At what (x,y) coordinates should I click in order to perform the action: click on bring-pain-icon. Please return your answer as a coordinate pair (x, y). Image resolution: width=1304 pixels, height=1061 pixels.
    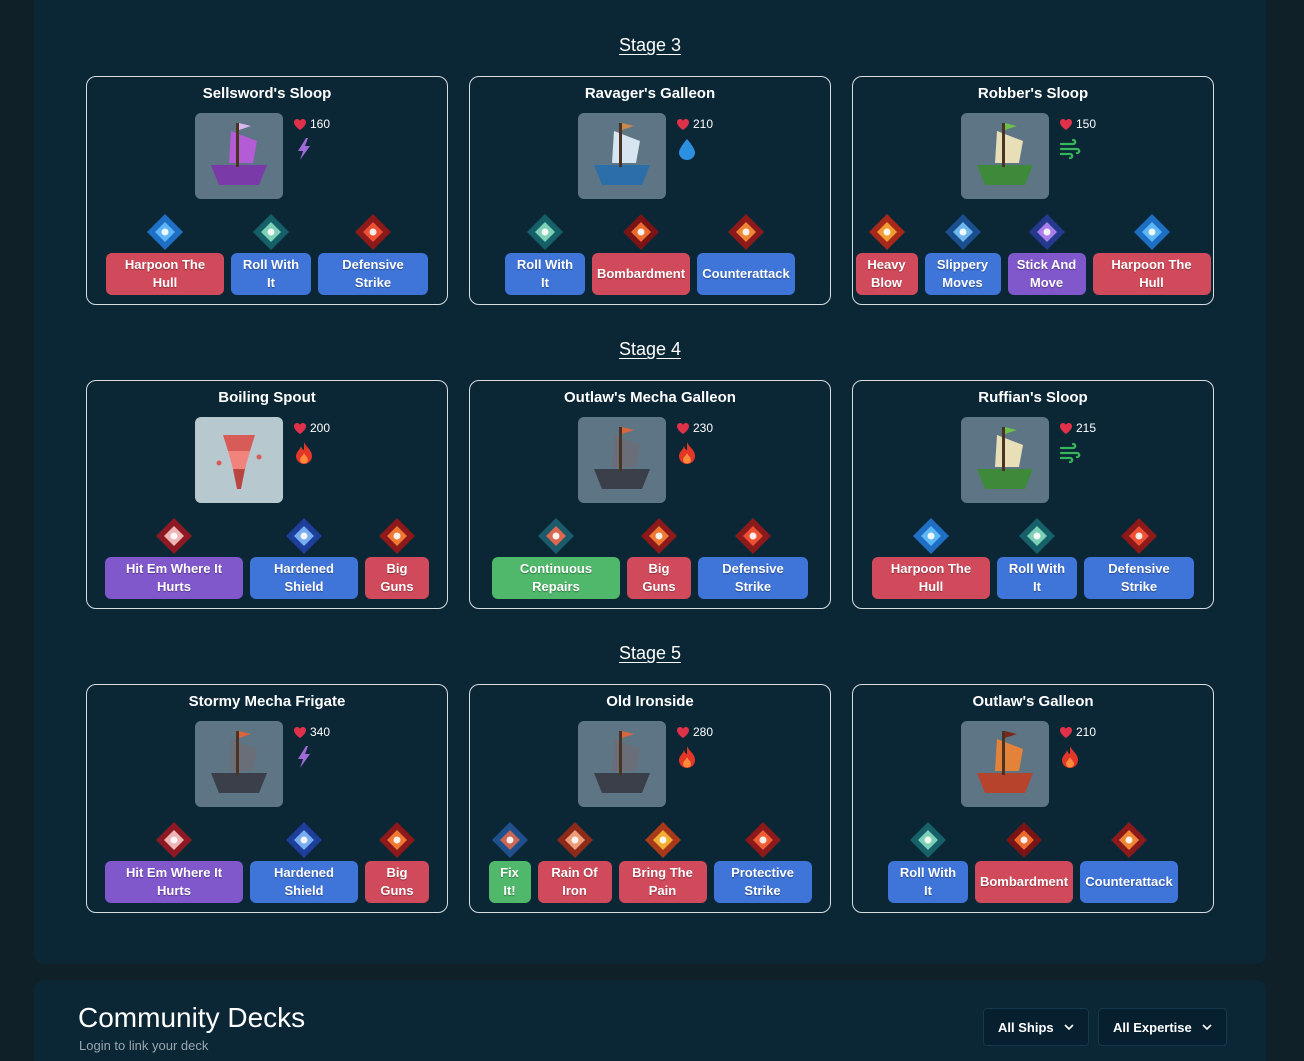
    Looking at the image, I should click on (662, 840).